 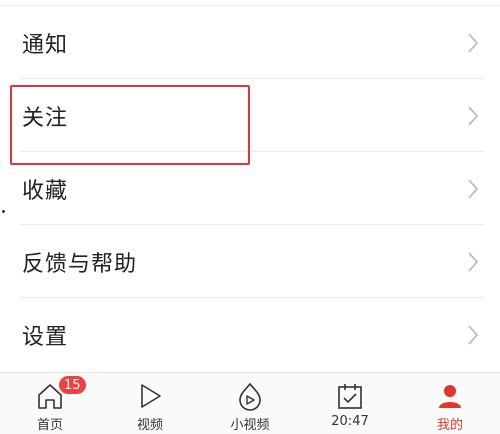 What do you see at coordinates (250, 425) in the screenshot?
I see `tab-label: 小视频` at bounding box center [250, 425].